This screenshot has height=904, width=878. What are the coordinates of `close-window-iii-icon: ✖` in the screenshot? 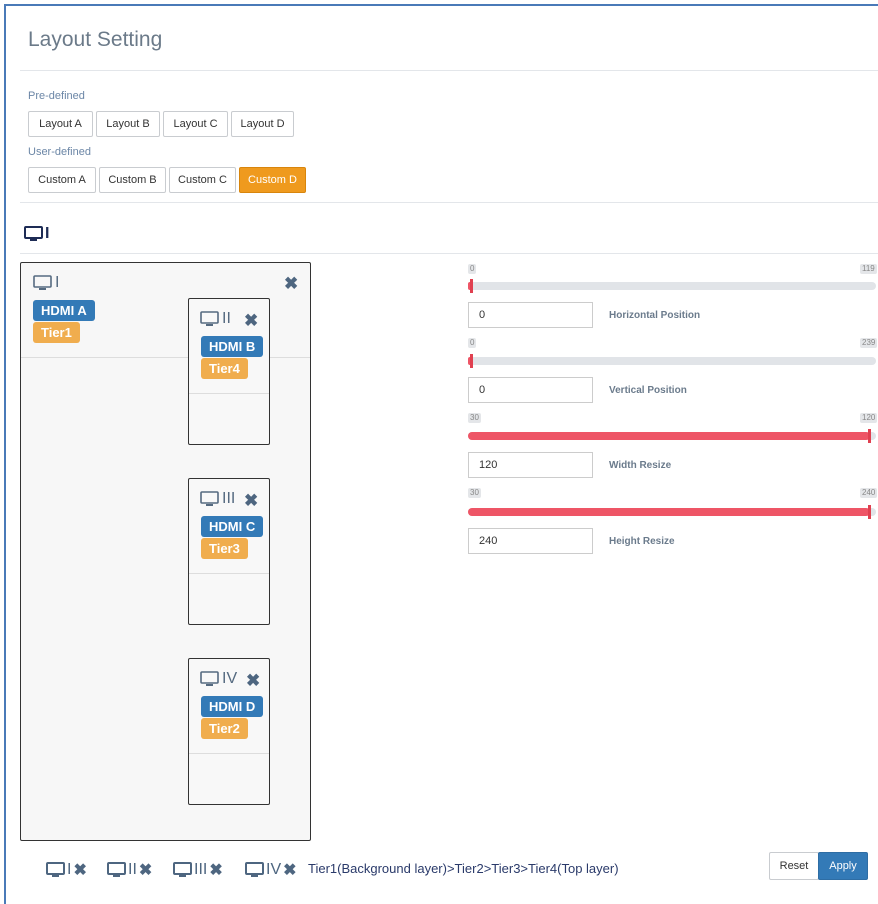 It's located at (251, 500).